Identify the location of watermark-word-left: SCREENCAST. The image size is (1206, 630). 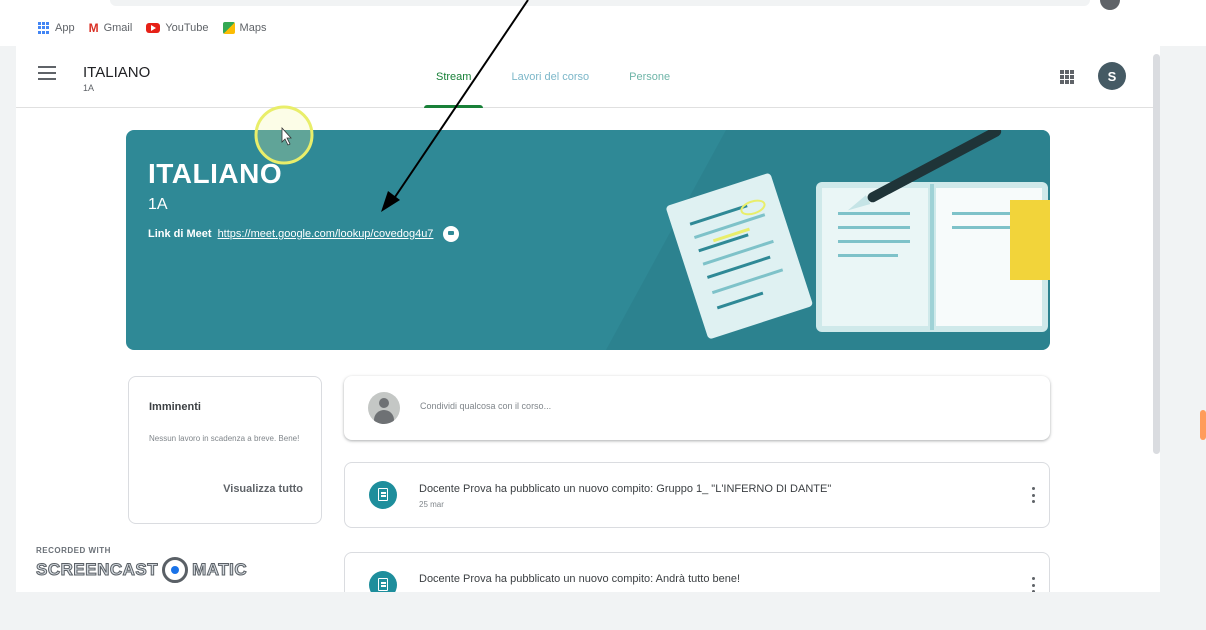
(97, 570).